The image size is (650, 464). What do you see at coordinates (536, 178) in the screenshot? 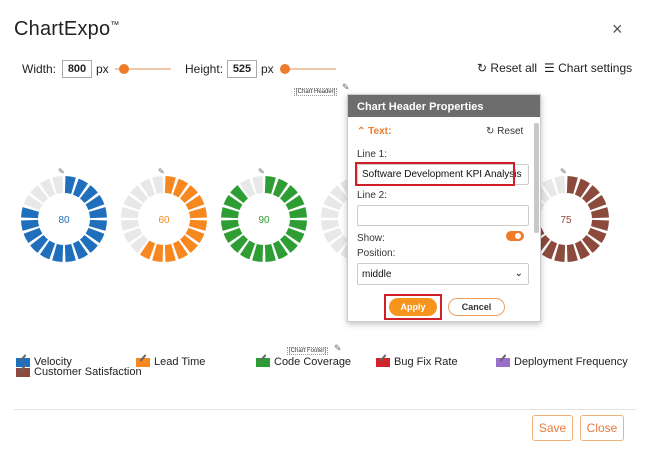
I see `panel-scrollbar-thumb` at bounding box center [536, 178].